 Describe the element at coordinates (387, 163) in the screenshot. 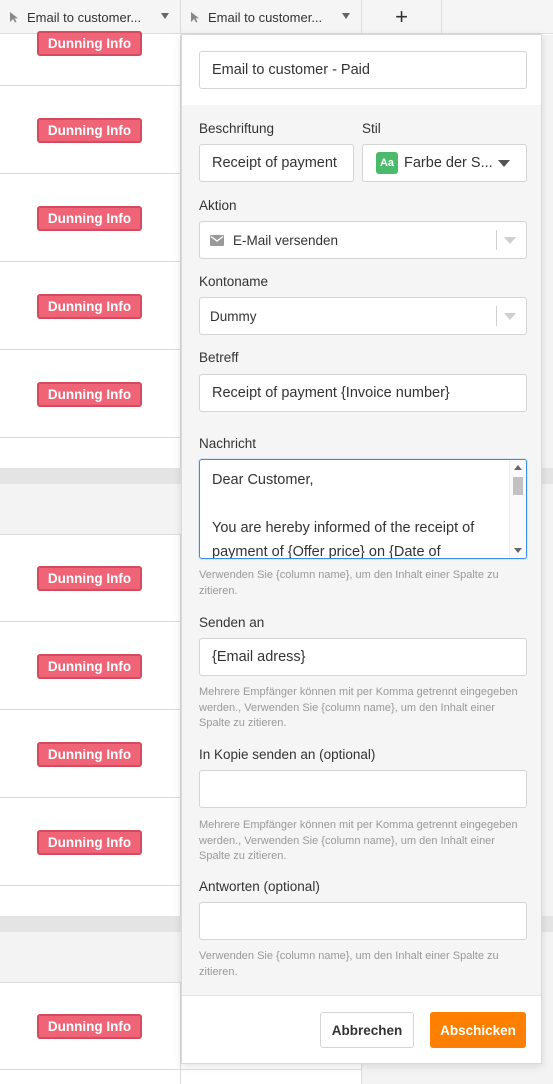

I see `style-color-swatch-icon: Aa` at that location.